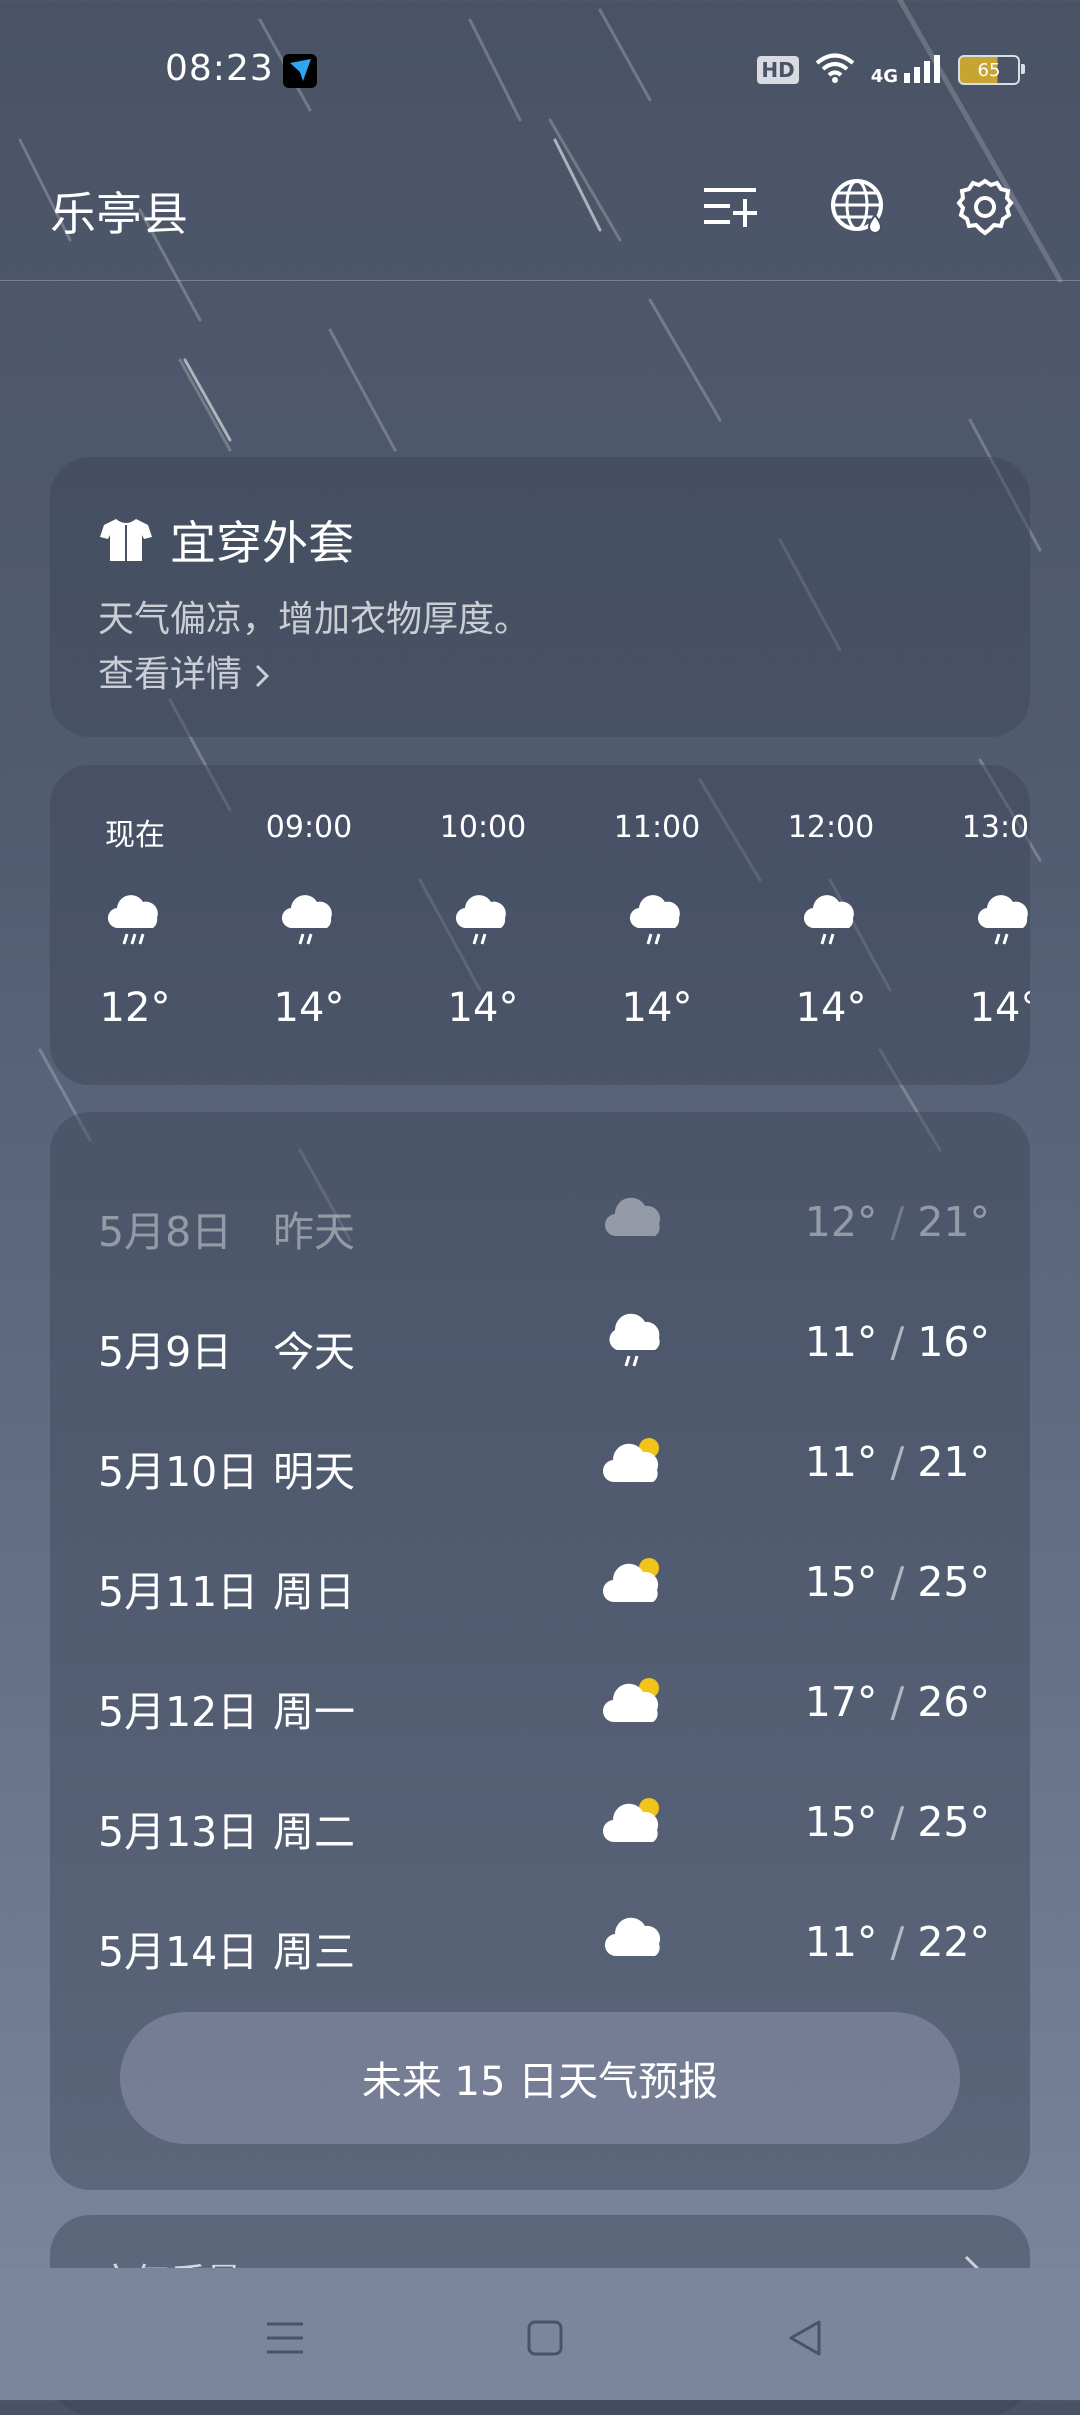 The image size is (1080, 2415). Describe the element at coordinates (262, 543) in the screenshot. I see `tip-title: 宜穿外套` at that location.